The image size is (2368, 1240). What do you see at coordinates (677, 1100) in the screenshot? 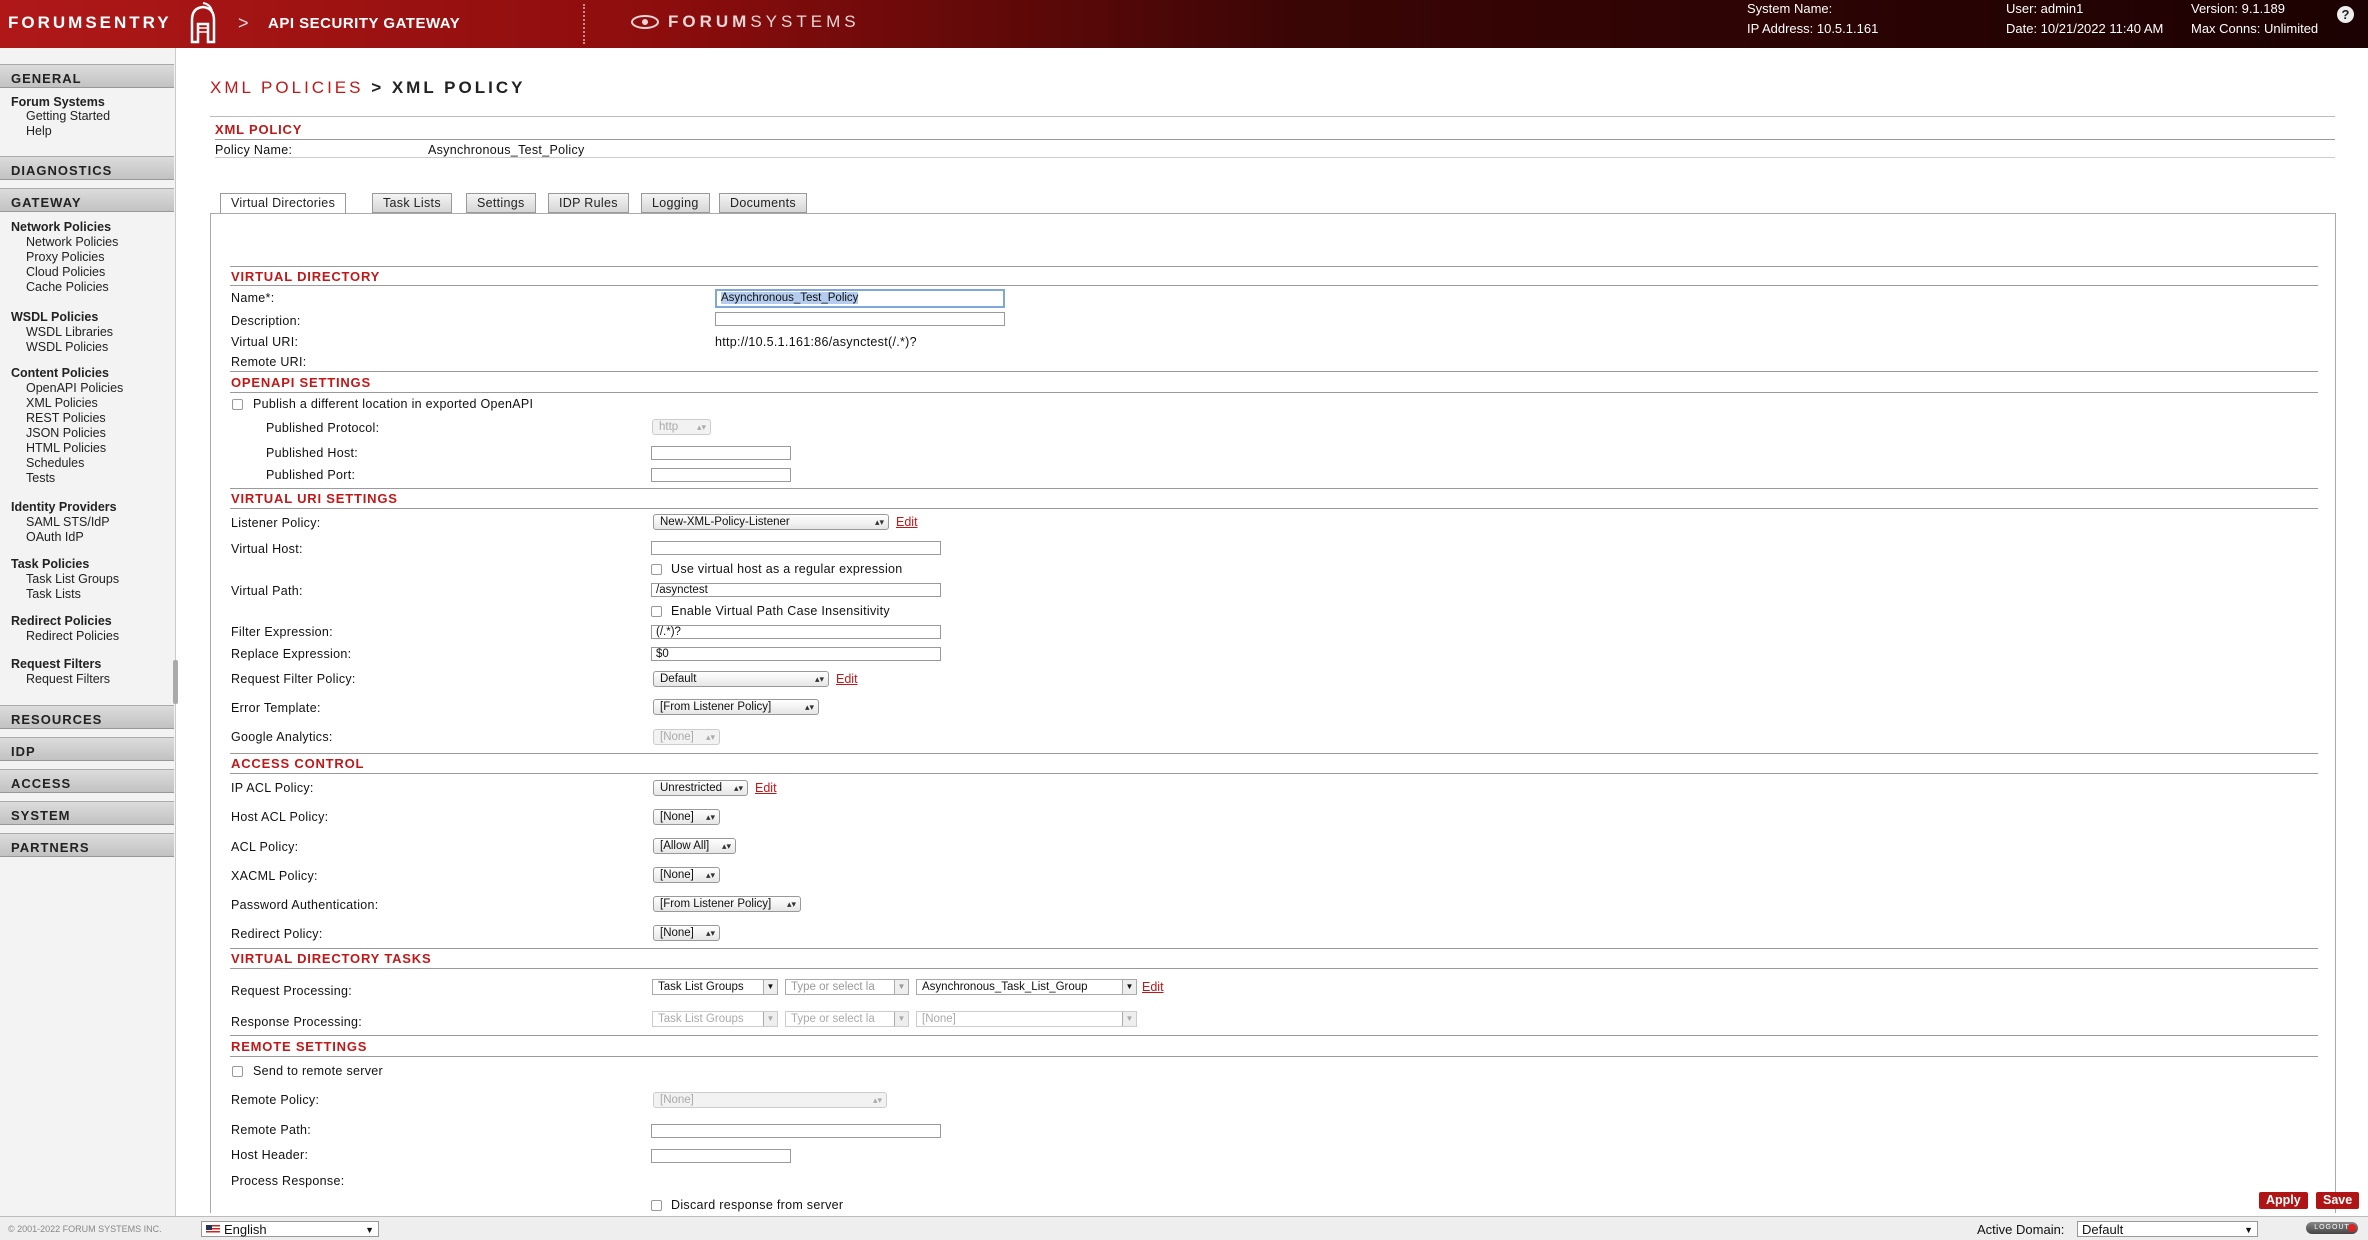
I see `remote-policy-value: [None]` at bounding box center [677, 1100].